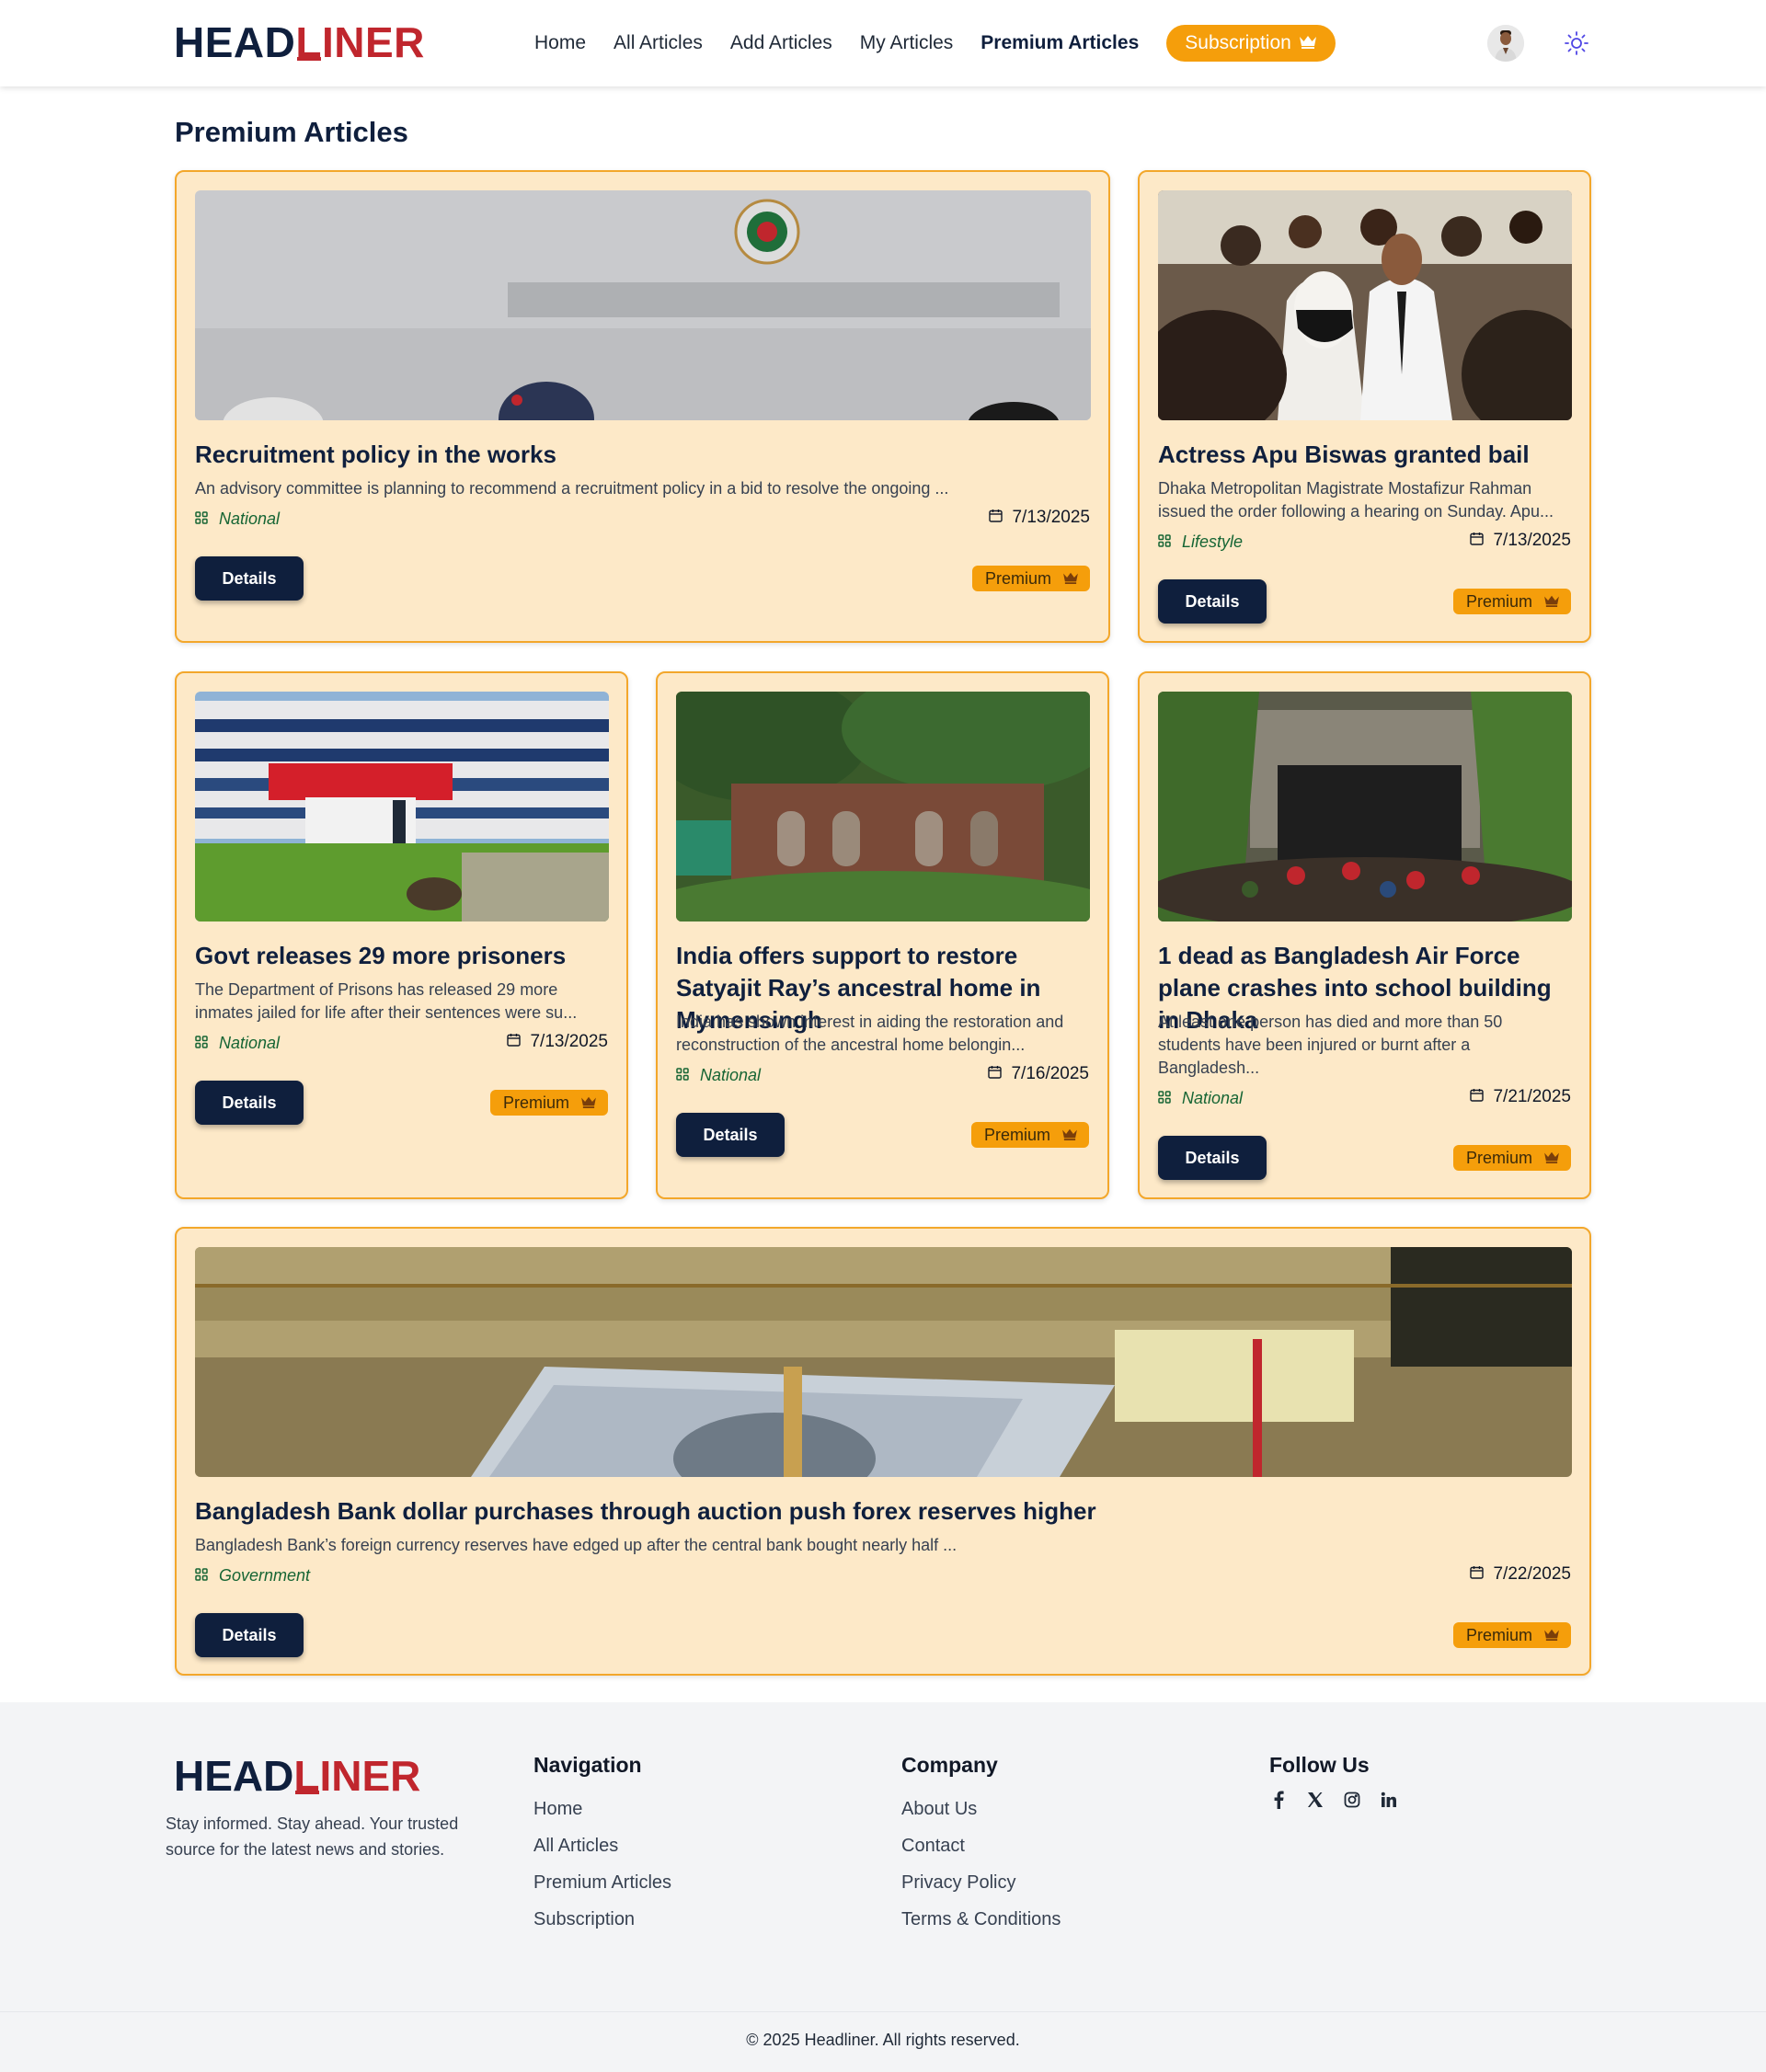 This screenshot has width=1766, height=2072. I want to click on article-category: Lifestyle, so click(1200, 542).